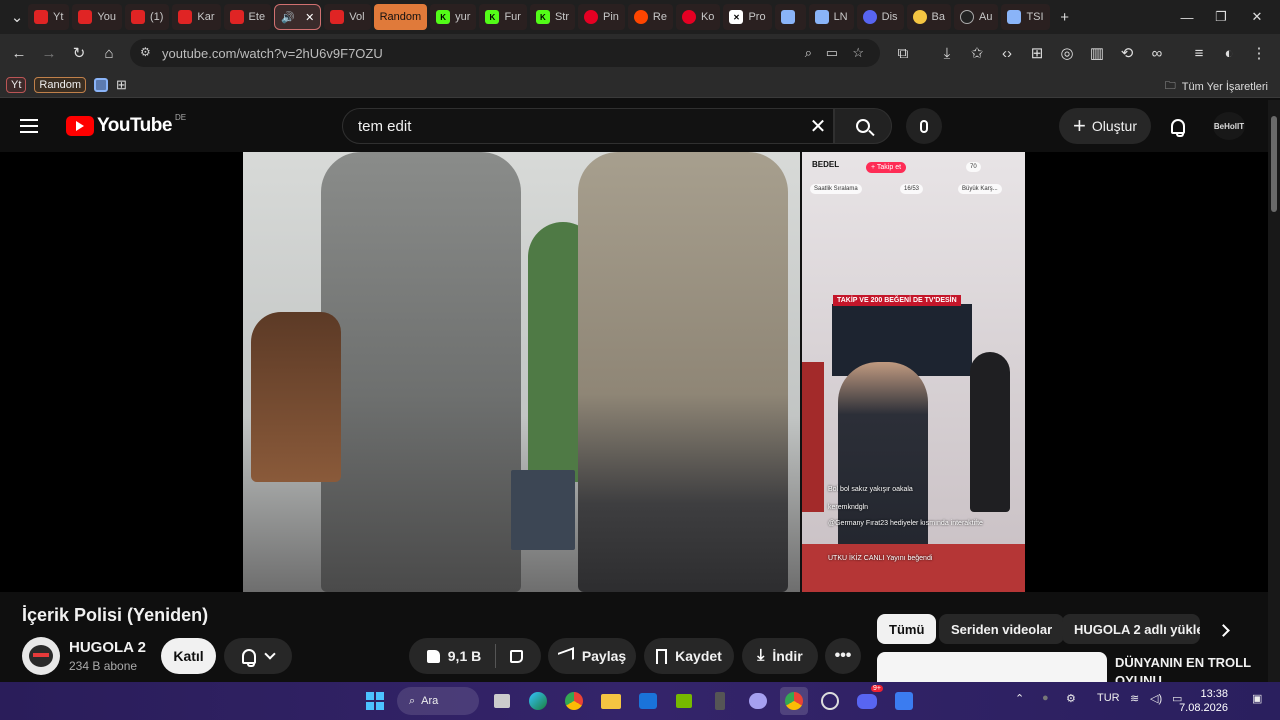 Image resolution: width=1280 pixels, height=720 pixels. Describe the element at coordinates (907, 629) in the screenshot. I see `chip-all: Tümü` at that location.